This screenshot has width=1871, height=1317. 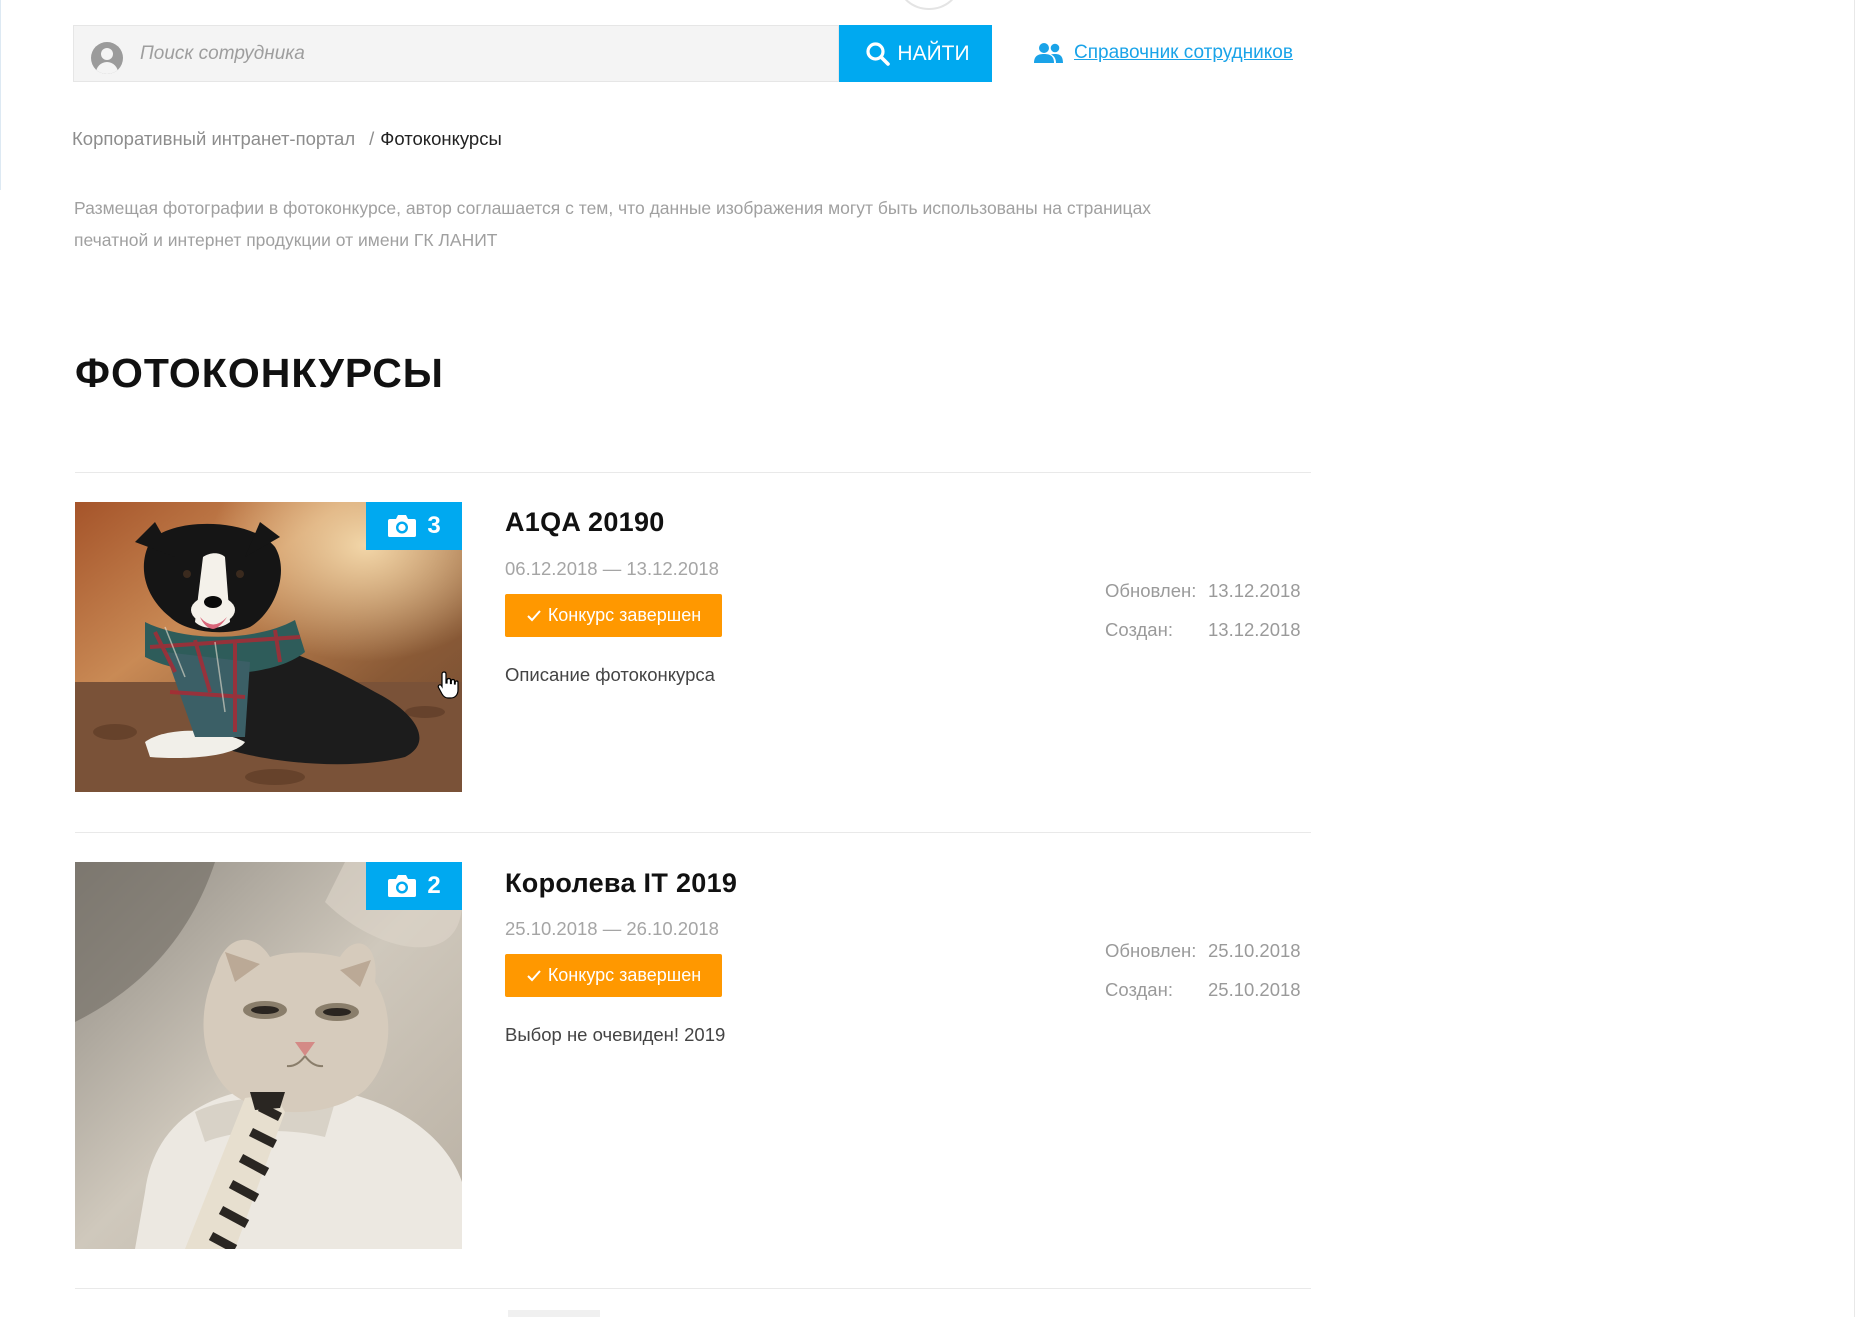 What do you see at coordinates (441, 138) in the screenshot?
I see `breadcrumb-current: Фотоконкурсы` at bounding box center [441, 138].